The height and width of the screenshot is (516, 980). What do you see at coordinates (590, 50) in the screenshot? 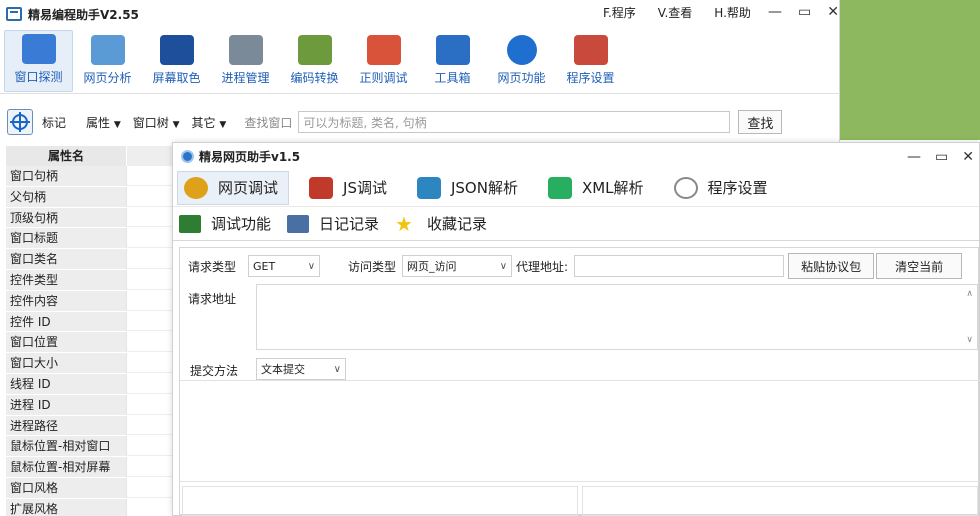
I see `settings-icon` at bounding box center [590, 50].